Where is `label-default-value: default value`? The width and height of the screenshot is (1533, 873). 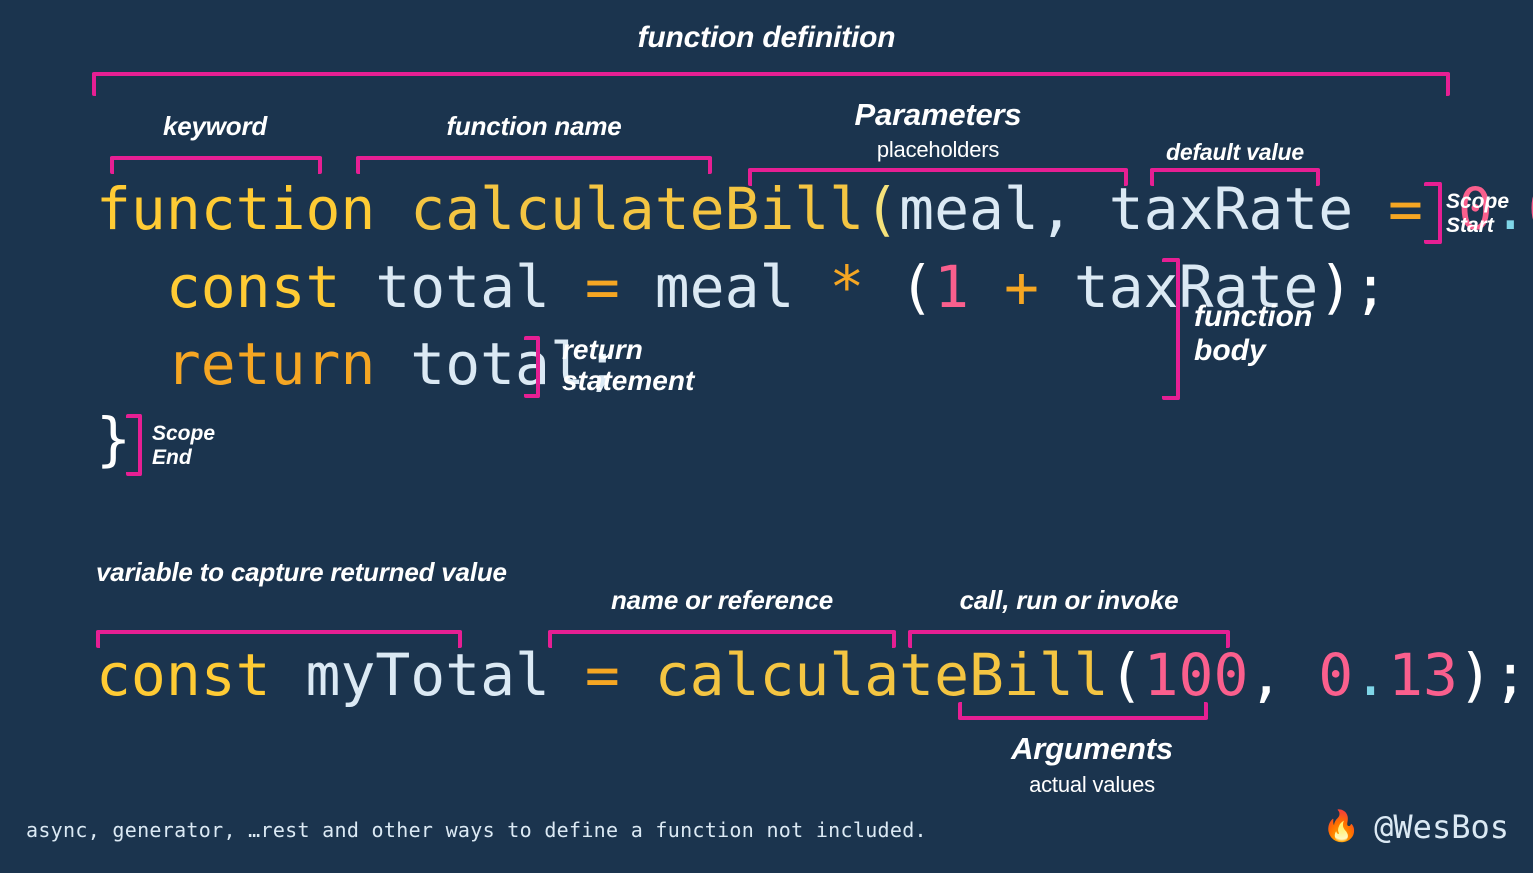
label-default-value: default value is located at coordinates (1235, 152).